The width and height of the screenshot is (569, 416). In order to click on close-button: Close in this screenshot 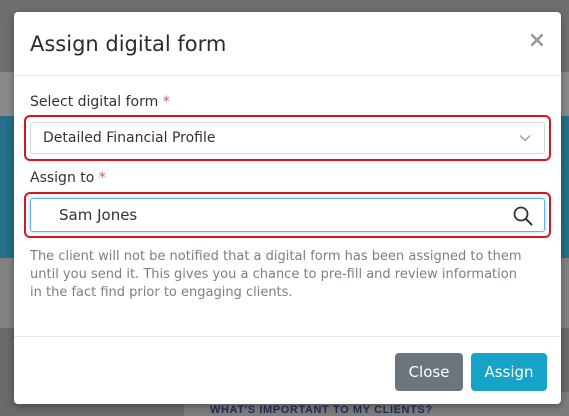, I will do `click(429, 372)`.